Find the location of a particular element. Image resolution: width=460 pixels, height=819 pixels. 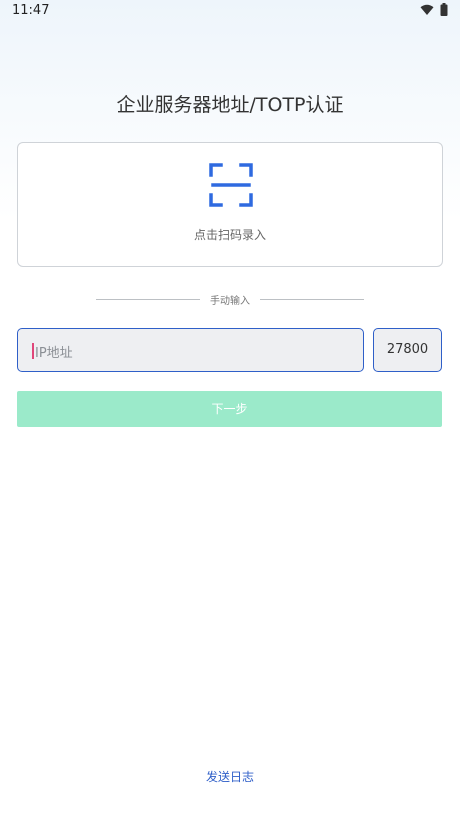

wifi-icon is located at coordinates (427, 9).